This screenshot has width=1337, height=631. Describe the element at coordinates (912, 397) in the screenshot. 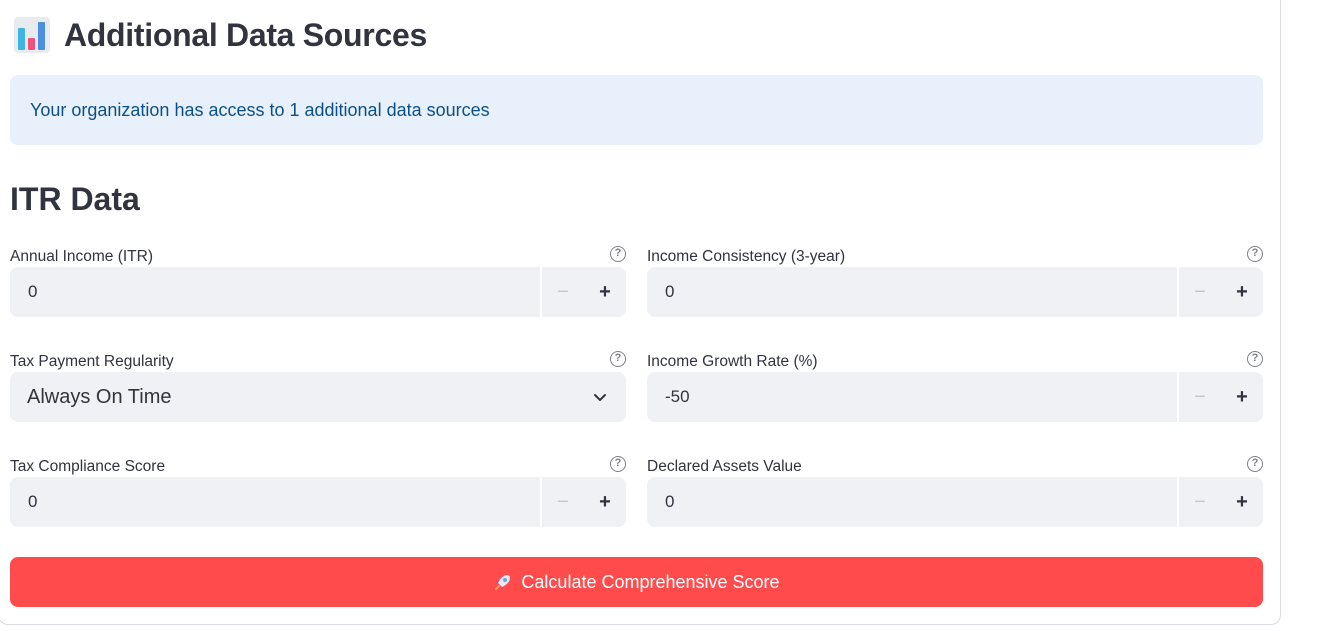

I see `income-growth-rate-input: -50` at that location.